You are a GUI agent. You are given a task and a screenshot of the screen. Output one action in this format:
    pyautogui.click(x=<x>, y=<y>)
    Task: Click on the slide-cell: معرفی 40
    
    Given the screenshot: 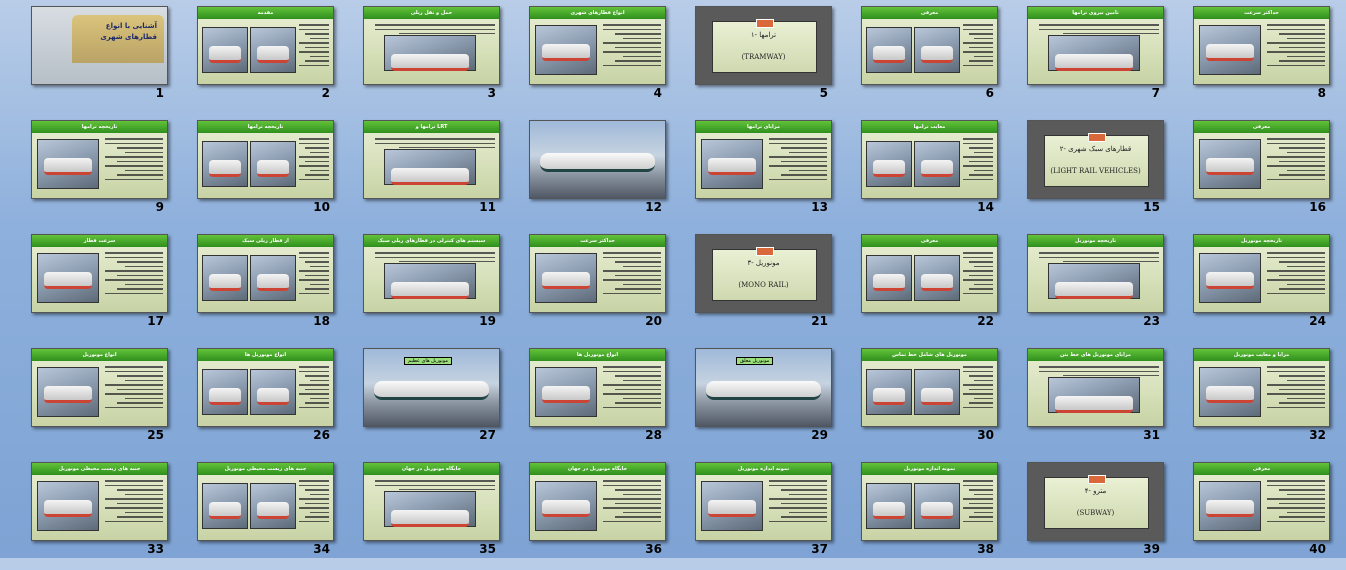 What is the action you would take?
    pyautogui.click(x=1247, y=513)
    